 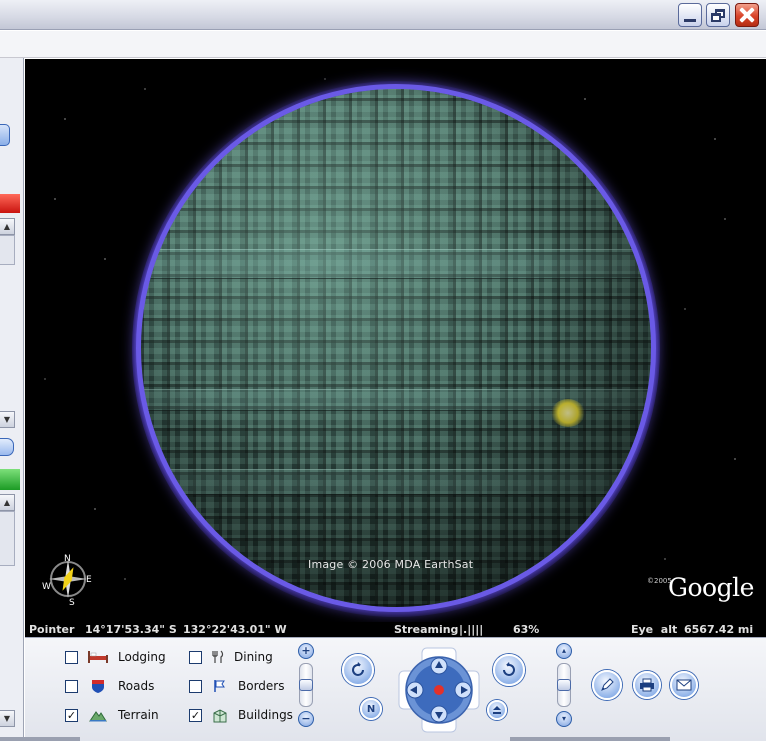 What do you see at coordinates (12, 399) in the screenshot?
I see `side-panel: ▲ ▼ ▲ ▼` at bounding box center [12, 399].